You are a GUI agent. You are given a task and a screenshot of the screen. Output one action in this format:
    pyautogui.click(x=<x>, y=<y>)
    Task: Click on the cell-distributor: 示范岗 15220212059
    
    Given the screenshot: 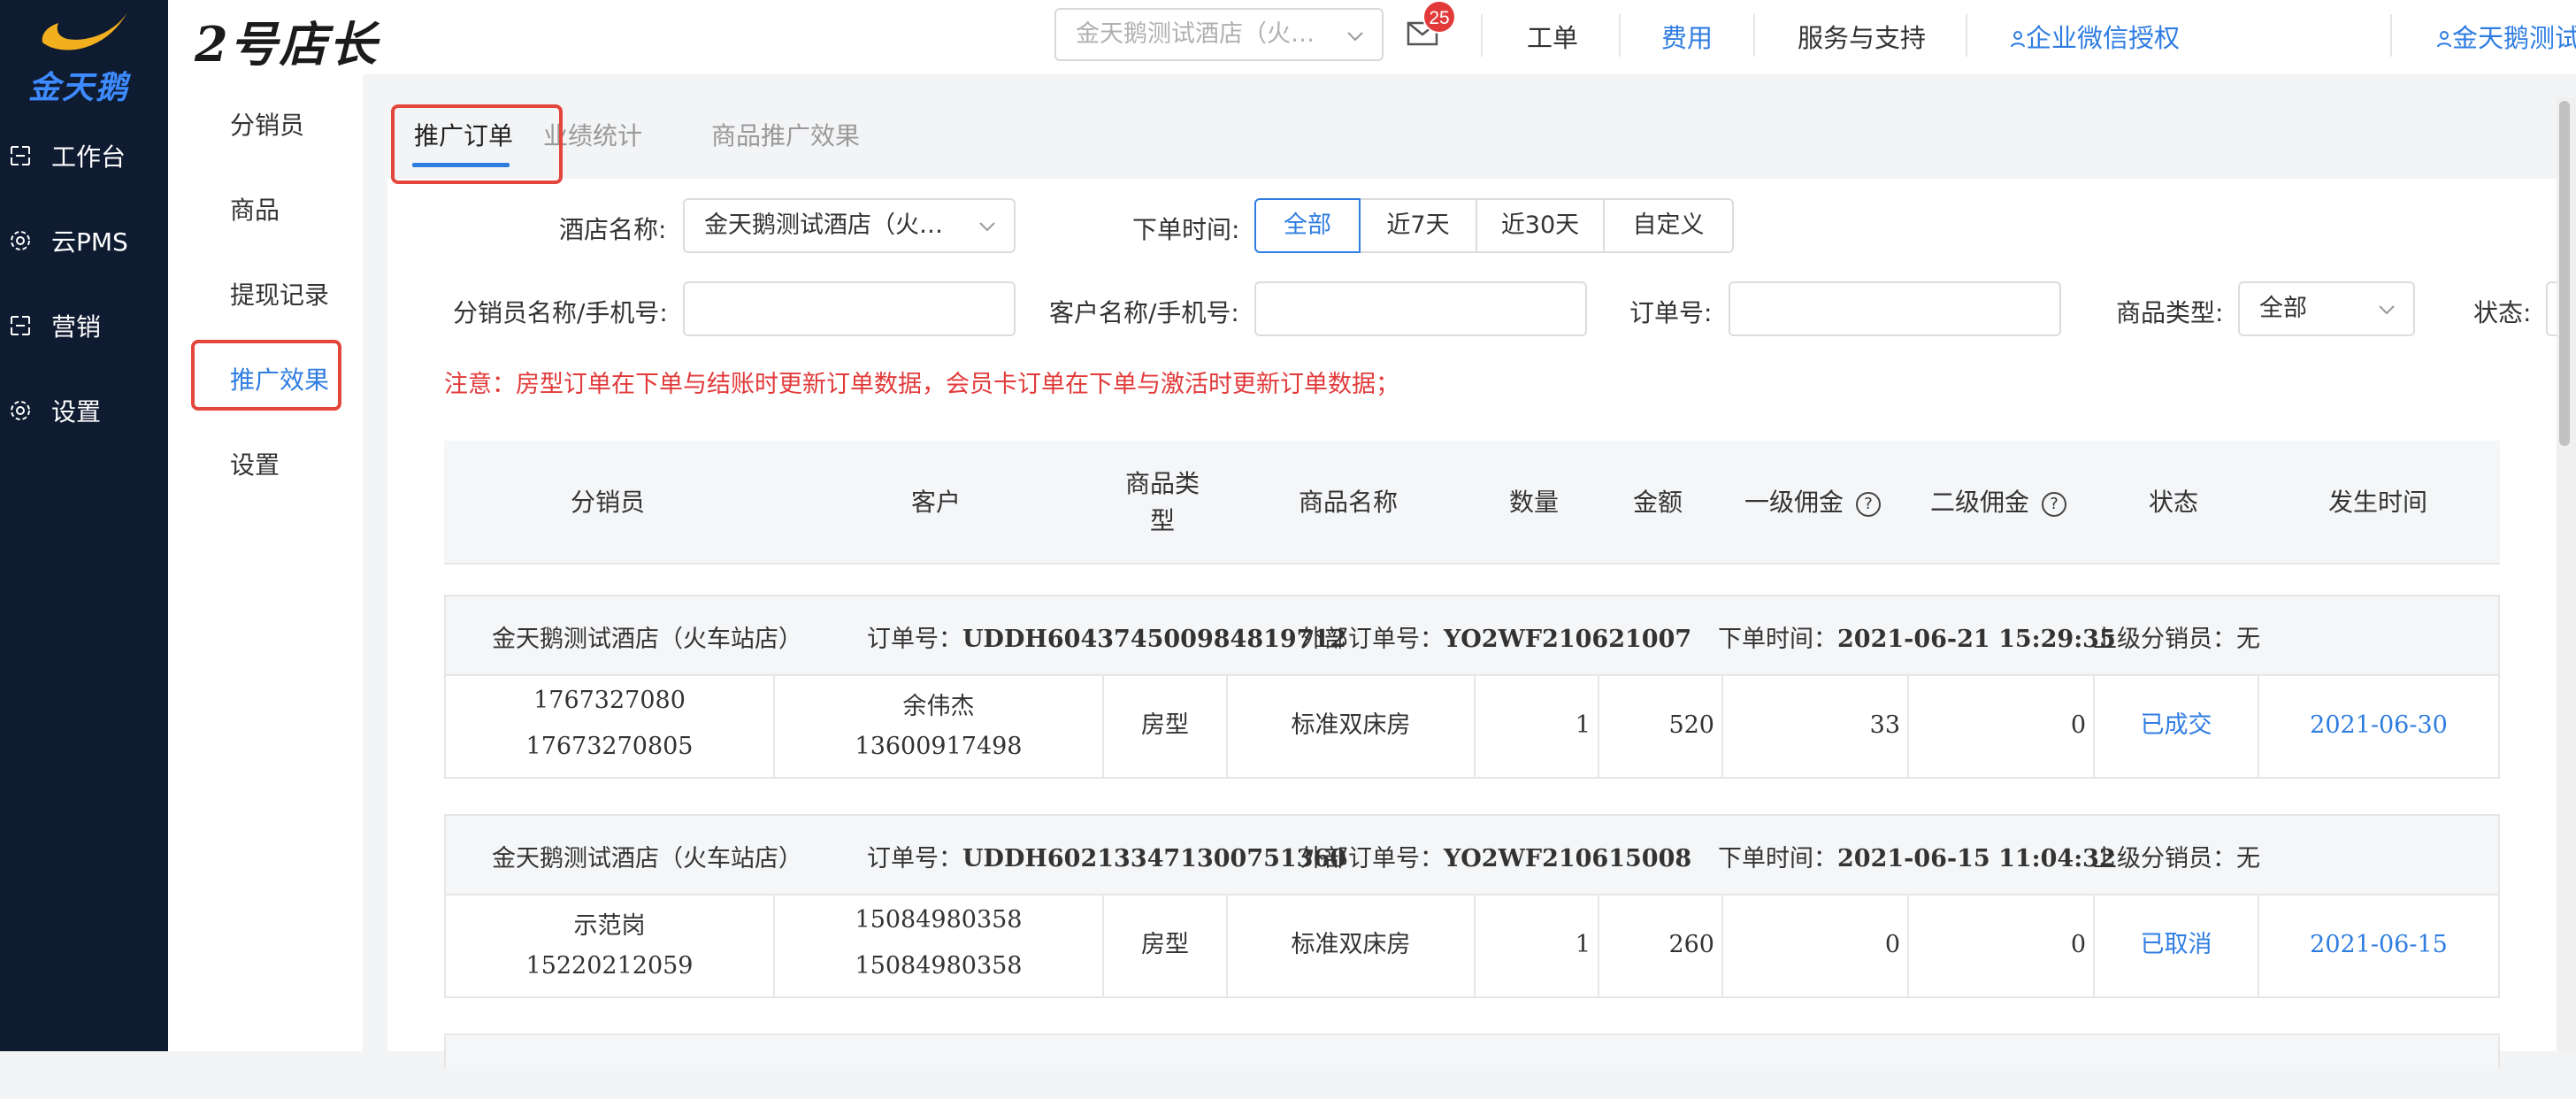 What is the action you would take?
    pyautogui.click(x=610, y=945)
    